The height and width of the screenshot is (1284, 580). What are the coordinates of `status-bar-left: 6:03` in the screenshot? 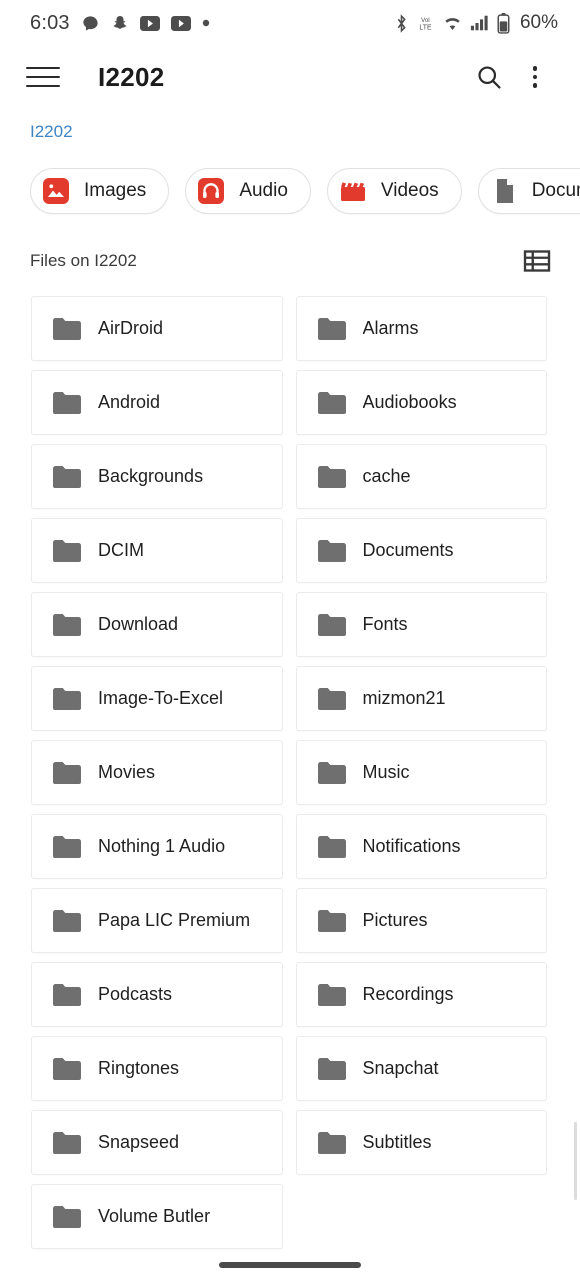 It's located at (120, 23).